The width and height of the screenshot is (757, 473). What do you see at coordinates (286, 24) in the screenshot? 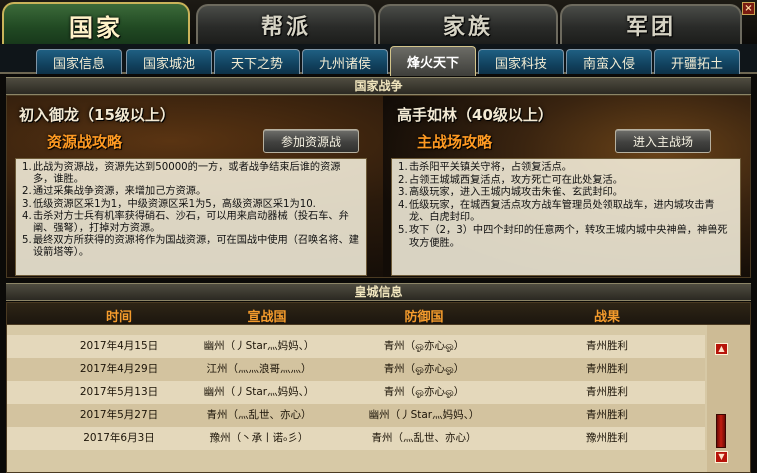
I see `tab-bangpai: 帮派` at bounding box center [286, 24].